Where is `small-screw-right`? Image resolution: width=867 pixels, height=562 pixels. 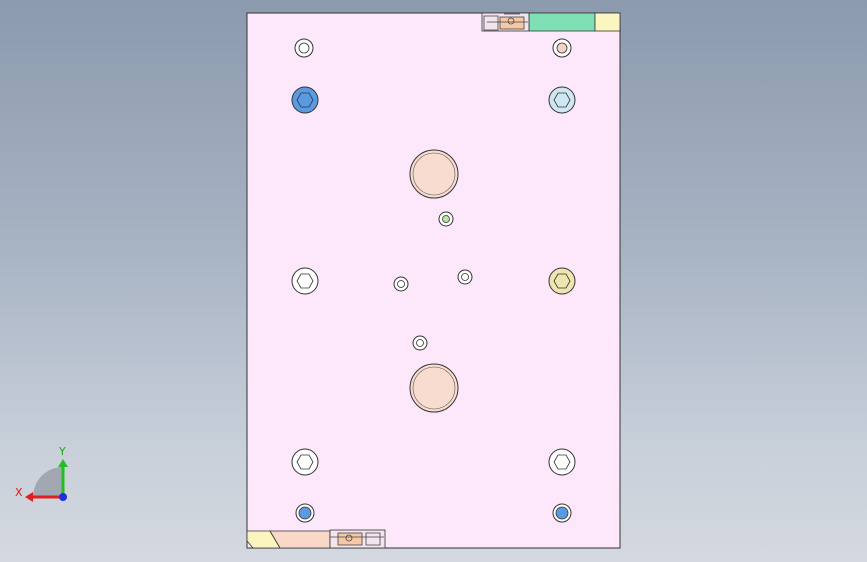
small-screw-right is located at coordinates (465, 277).